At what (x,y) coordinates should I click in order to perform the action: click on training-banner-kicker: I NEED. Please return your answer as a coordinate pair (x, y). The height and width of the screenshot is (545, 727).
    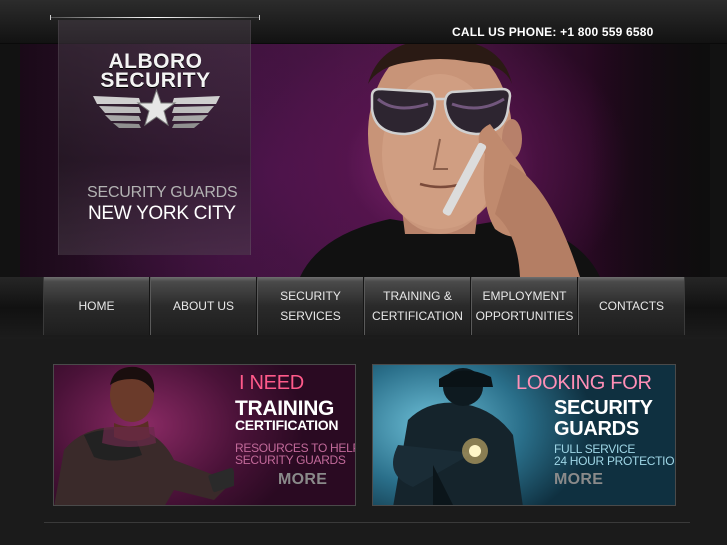
    Looking at the image, I should click on (271, 383).